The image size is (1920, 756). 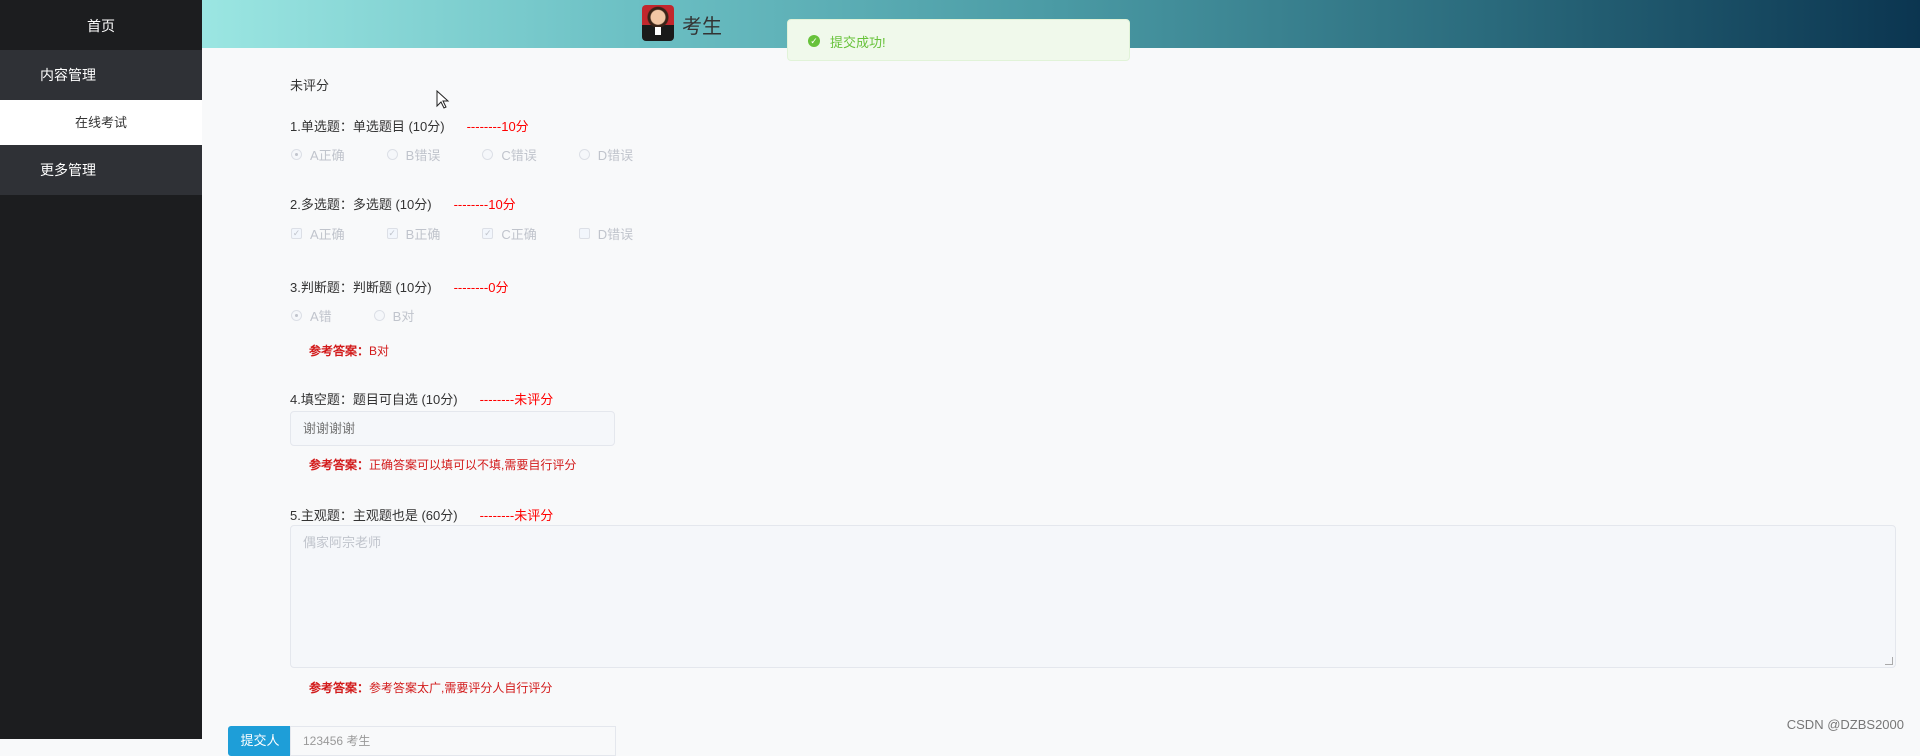 What do you see at coordinates (101, 25) in the screenshot?
I see `sidebar-item-home: 首页` at bounding box center [101, 25].